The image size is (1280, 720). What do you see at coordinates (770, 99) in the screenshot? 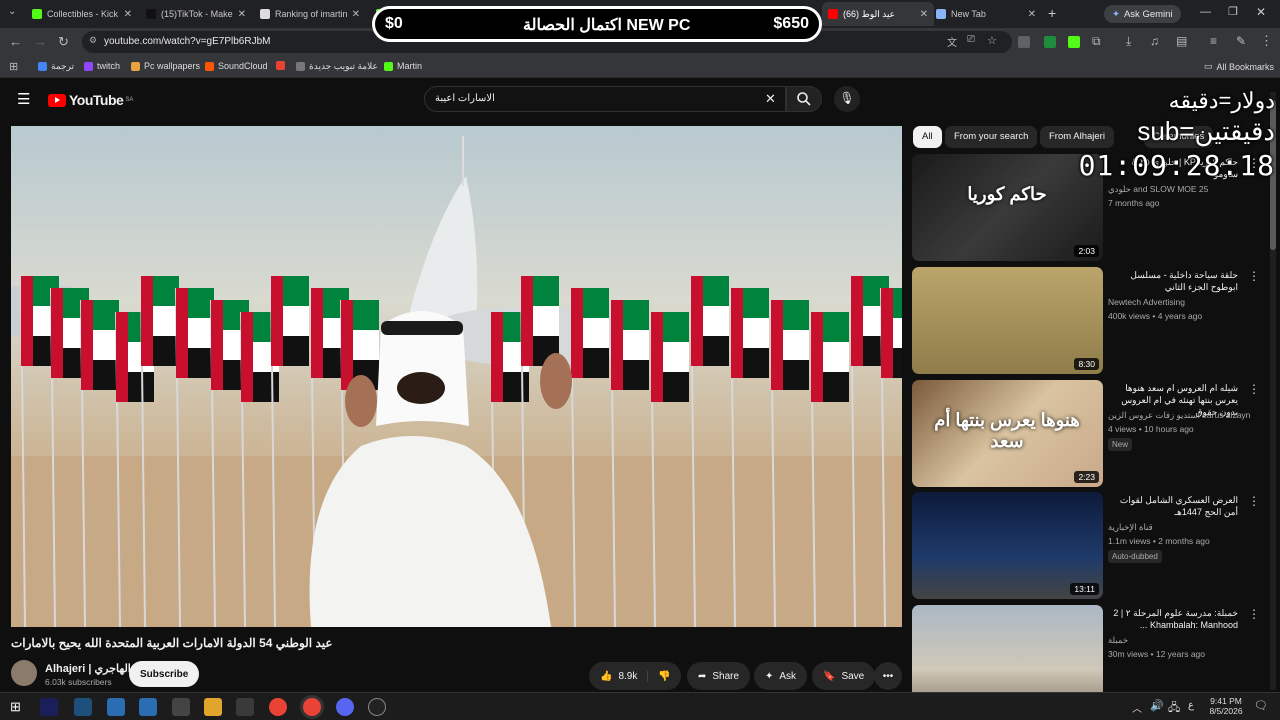
I see `clear-search-icon: ✕` at bounding box center [770, 99].